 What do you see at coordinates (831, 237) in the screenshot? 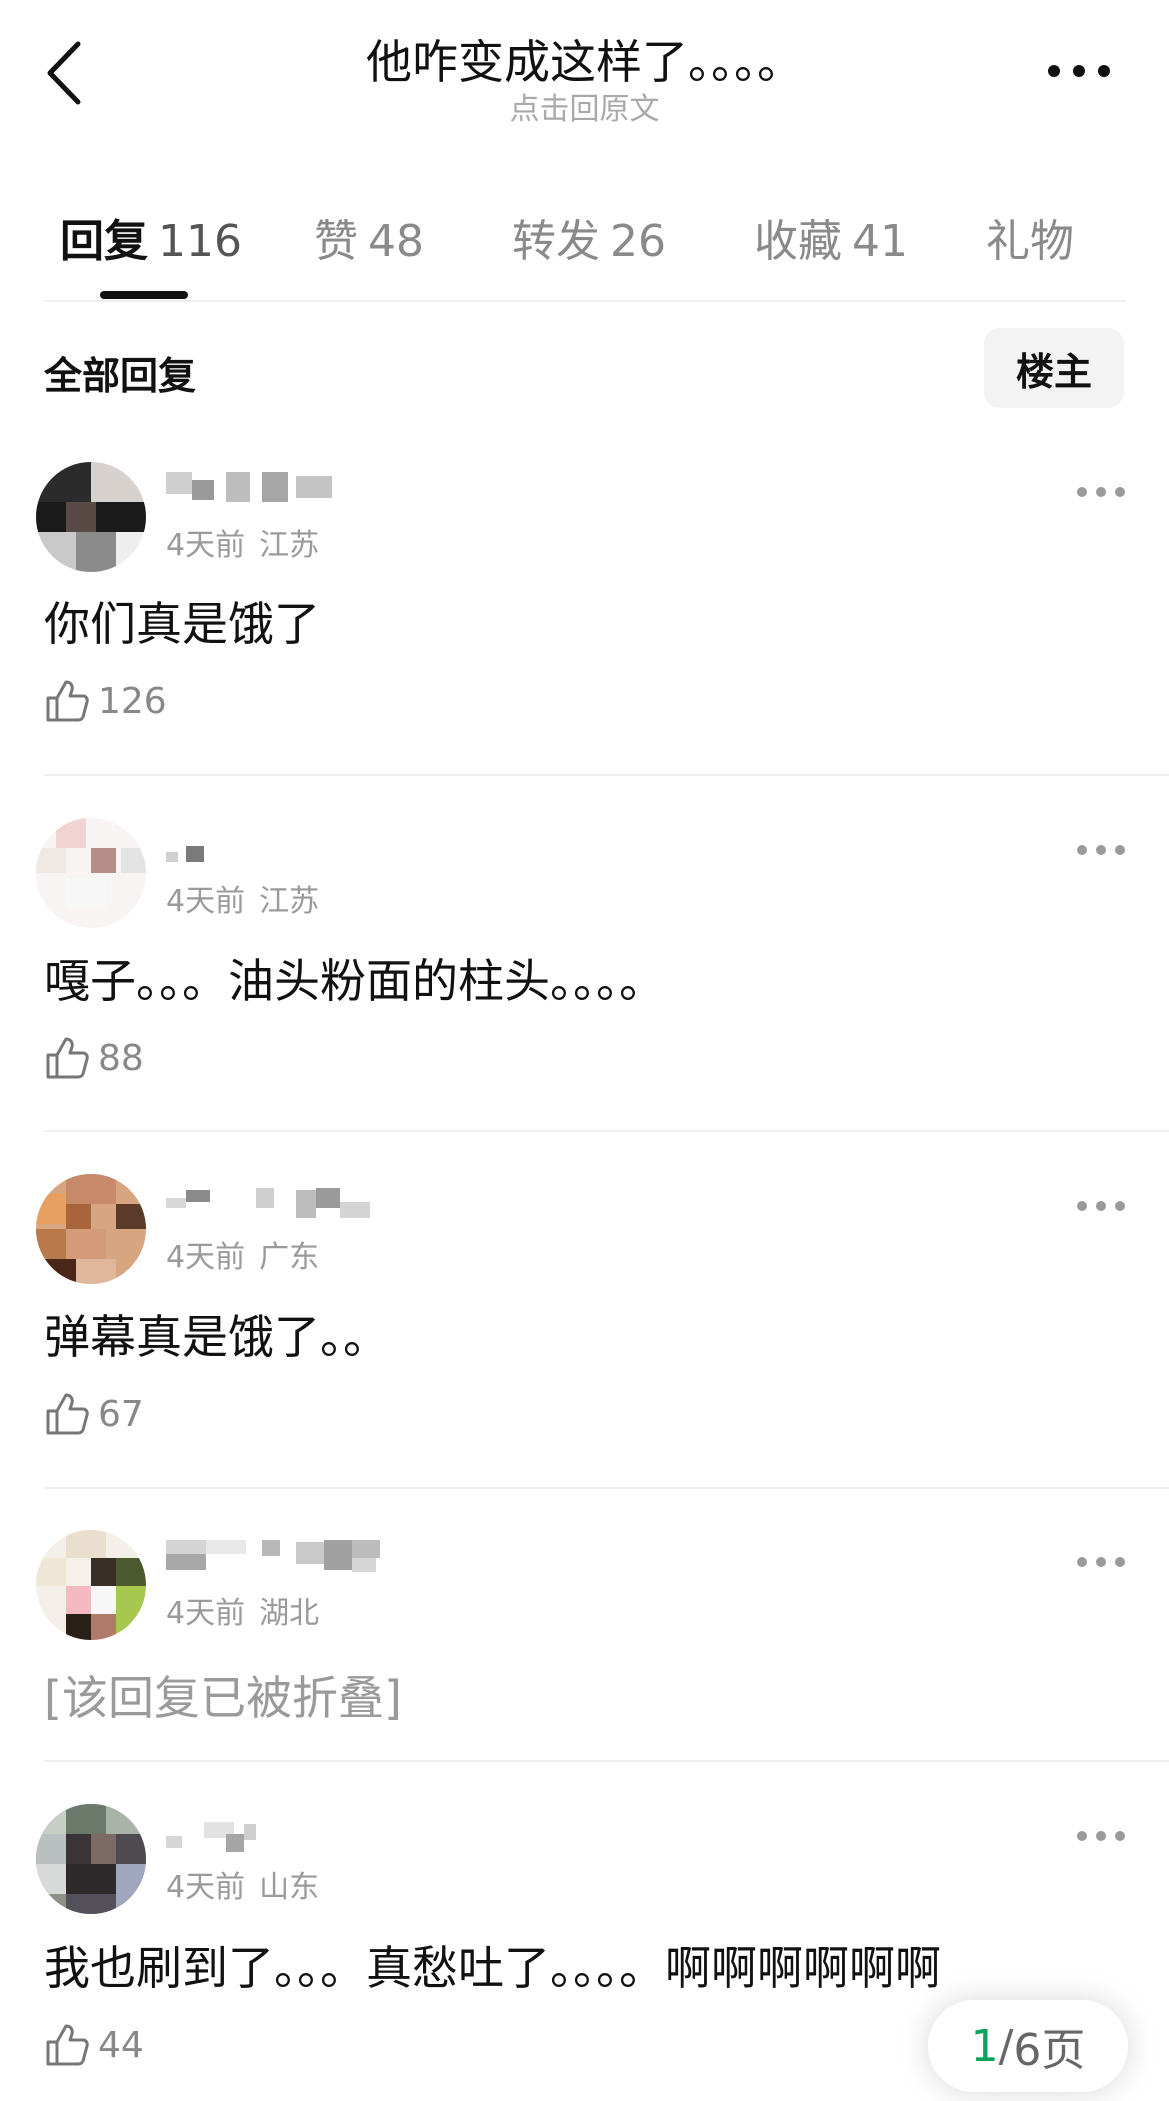
I see `tab-favorites: 收藏 41` at bounding box center [831, 237].